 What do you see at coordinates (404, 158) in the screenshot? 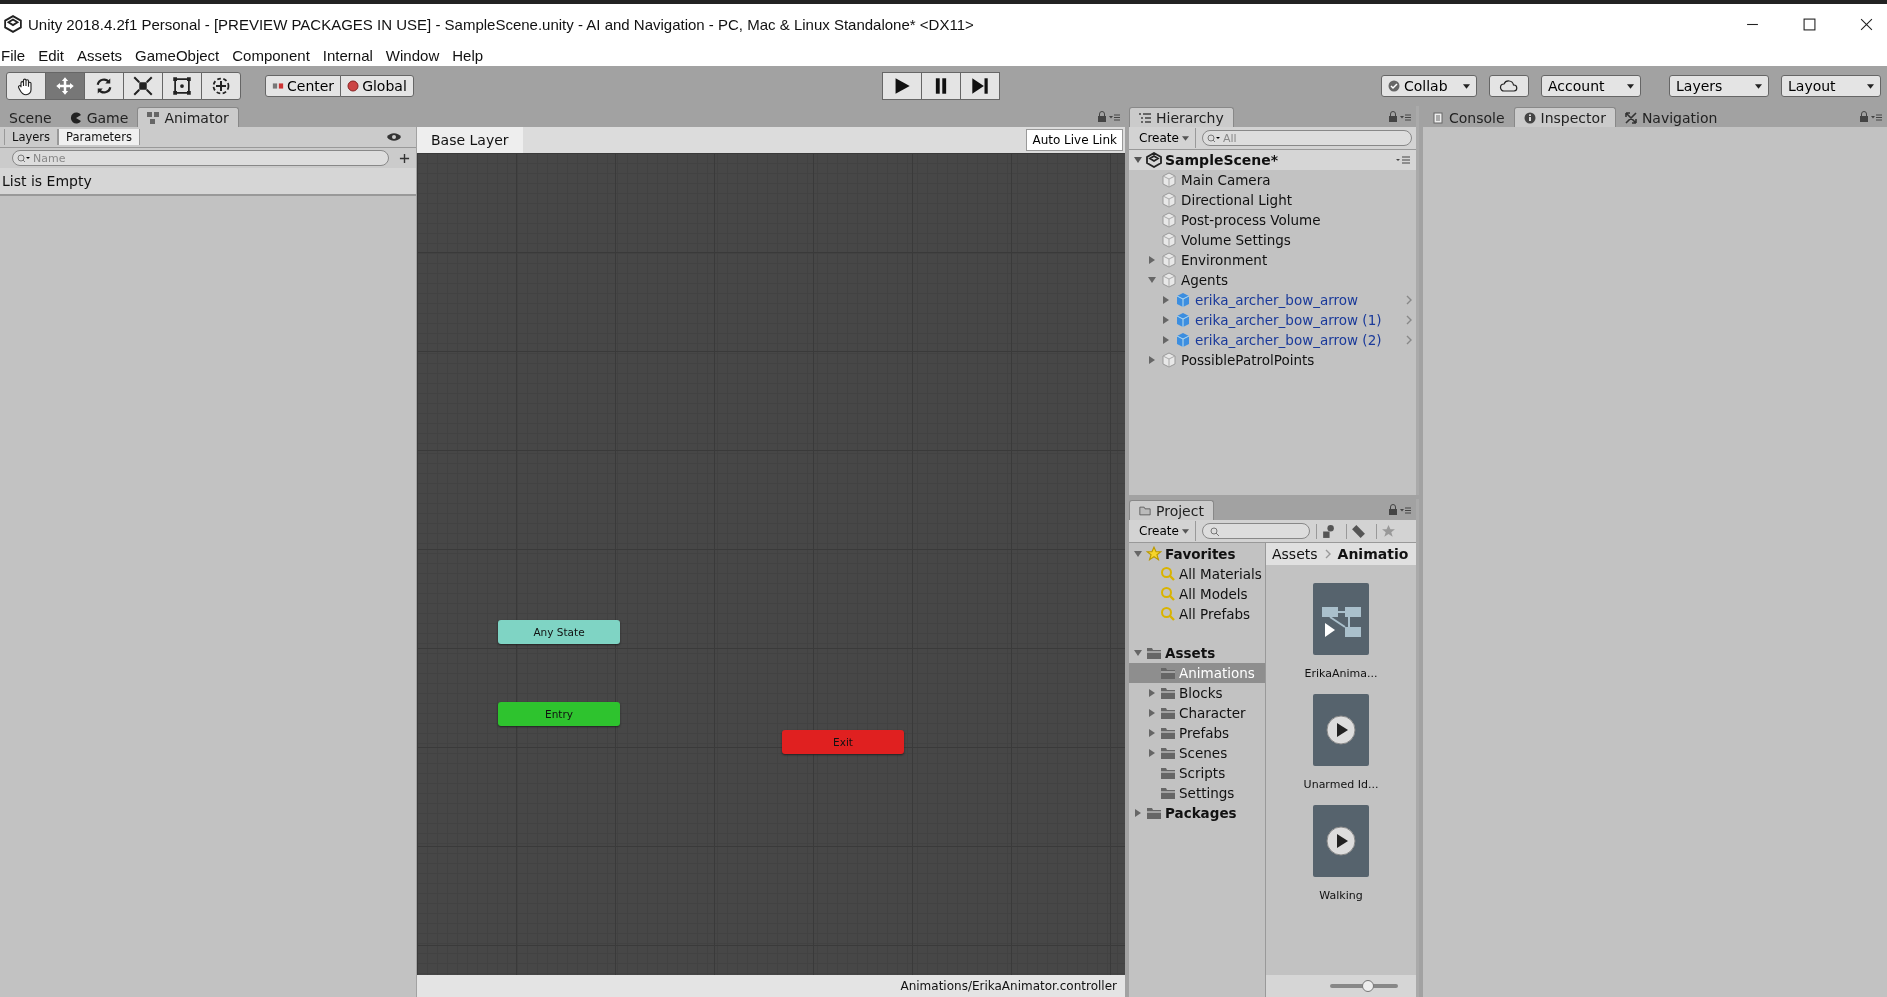
I see `plus-icon` at bounding box center [404, 158].